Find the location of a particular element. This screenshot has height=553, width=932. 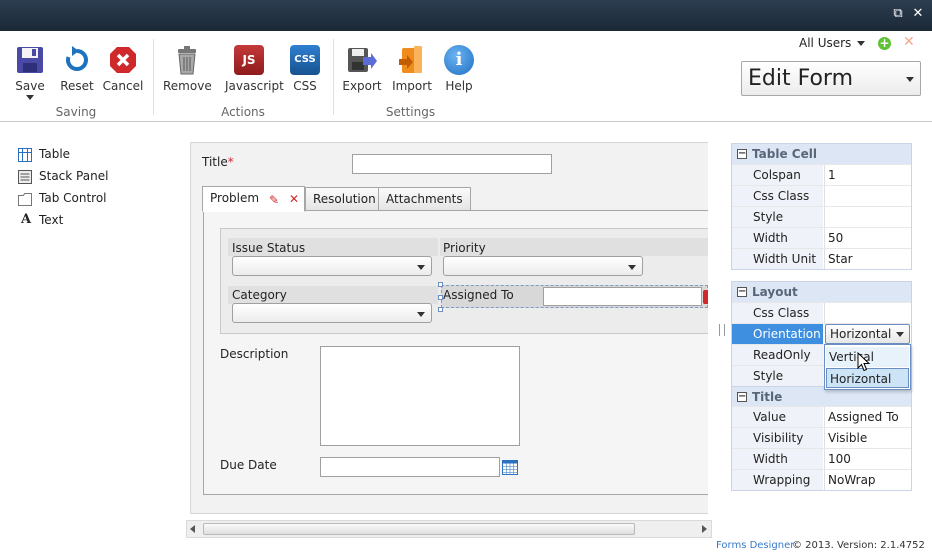

css-button: CSS CSS is located at coordinates (305, 69).